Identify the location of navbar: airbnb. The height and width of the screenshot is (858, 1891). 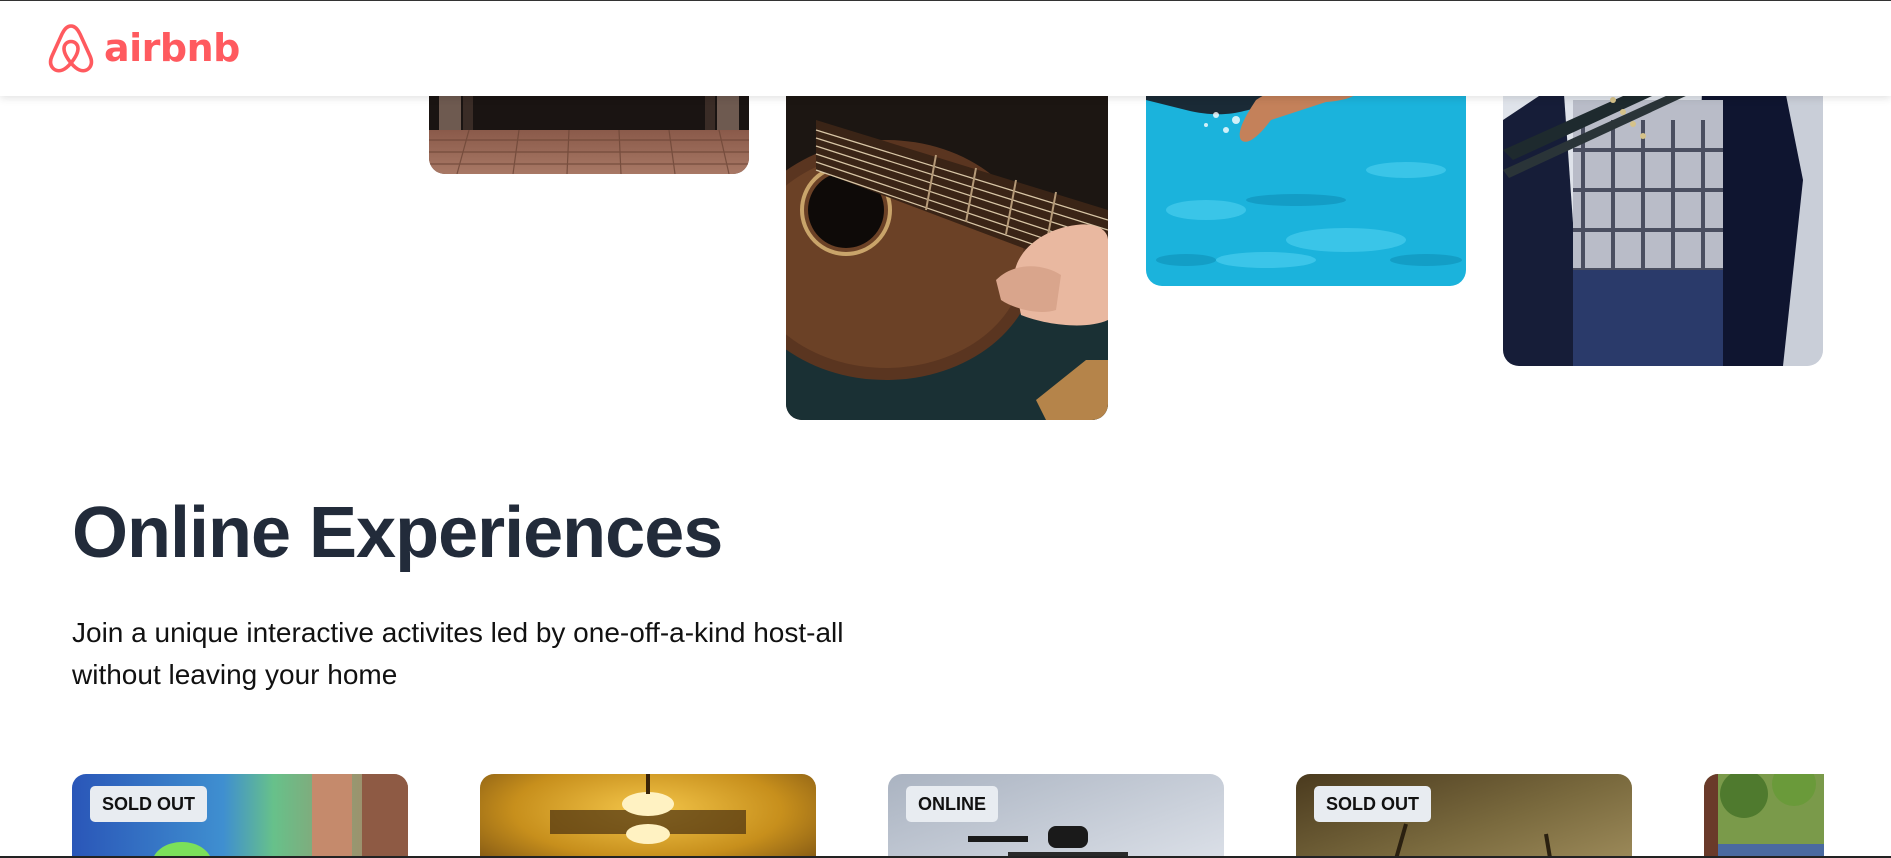
(945, 48).